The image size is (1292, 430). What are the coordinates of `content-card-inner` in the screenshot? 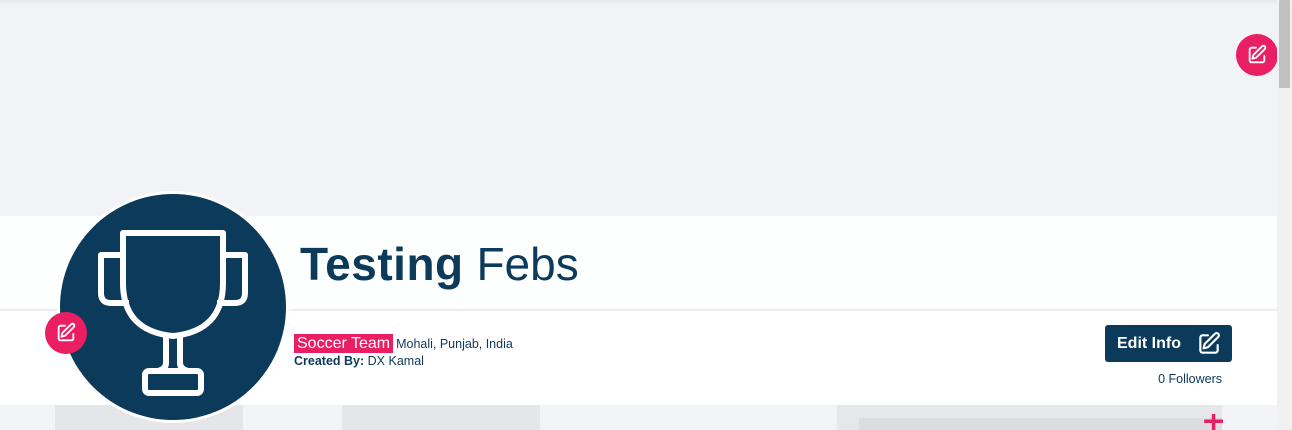 It's located at (1040, 424).